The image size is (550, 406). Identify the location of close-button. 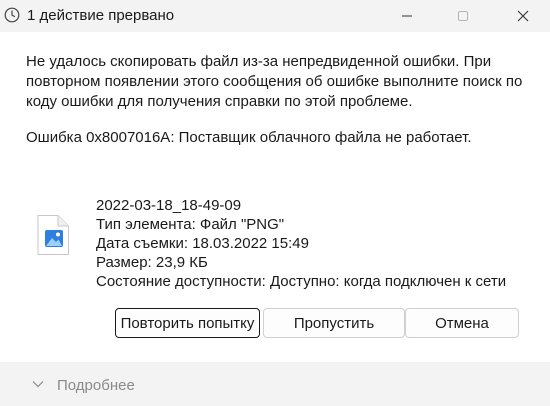
(523, 16).